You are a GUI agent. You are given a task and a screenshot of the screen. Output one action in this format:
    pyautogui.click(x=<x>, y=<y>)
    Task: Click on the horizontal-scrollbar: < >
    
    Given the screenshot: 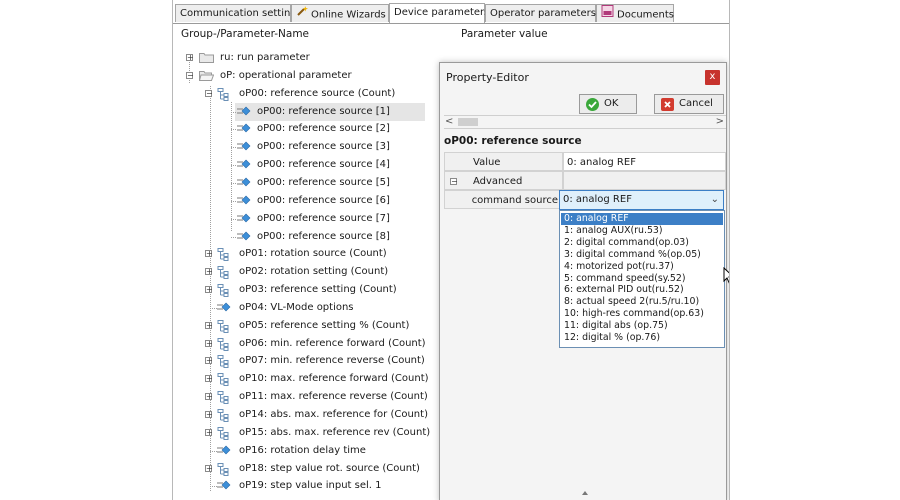 What is the action you would take?
    pyautogui.click(x=585, y=122)
    